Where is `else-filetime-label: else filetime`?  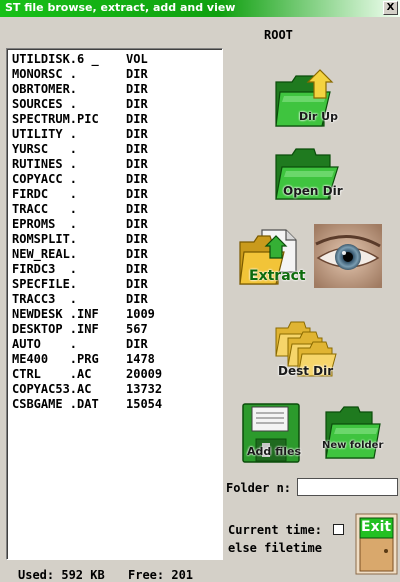 else-filetime-label: else filetime is located at coordinates (275, 548).